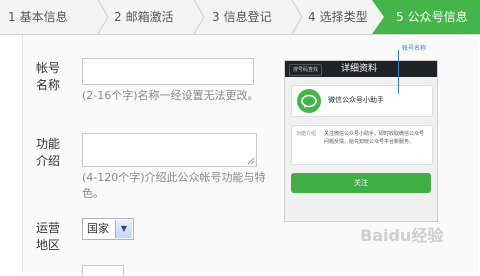 The width and height of the screenshot is (480, 276). I want to click on partial-input, so click(103, 270).